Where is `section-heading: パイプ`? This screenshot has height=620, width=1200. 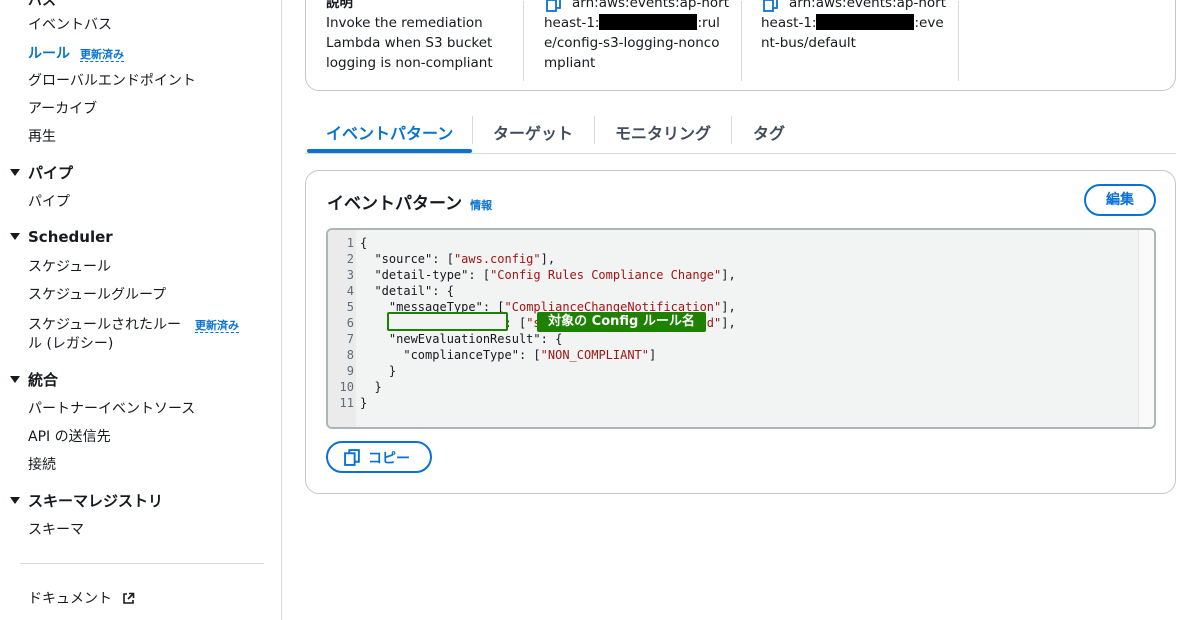
section-heading: パイプ is located at coordinates (51, 173).